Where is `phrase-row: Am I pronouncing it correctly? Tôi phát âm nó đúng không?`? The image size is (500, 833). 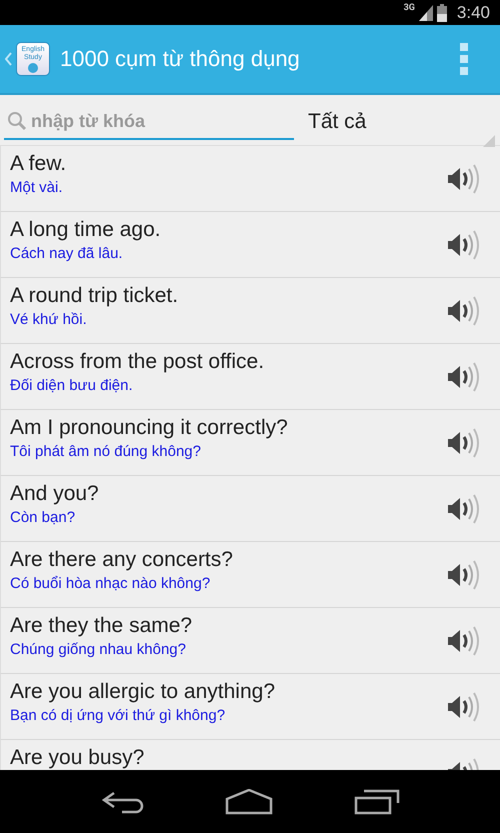 phrase-row: Am I pronouncing it correctly? Tôi phát âm nó đúng không? is located at coordinates (250, 443).